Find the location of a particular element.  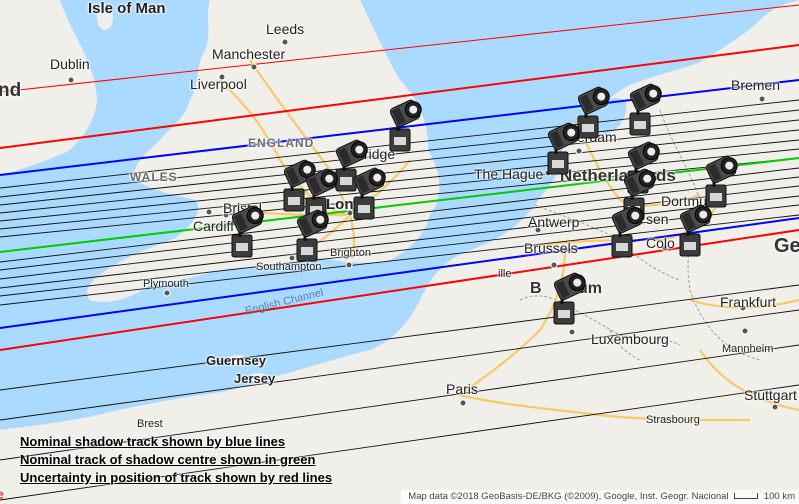

label-stuttgart: Stuttgart is located at coordinates (770, 395).